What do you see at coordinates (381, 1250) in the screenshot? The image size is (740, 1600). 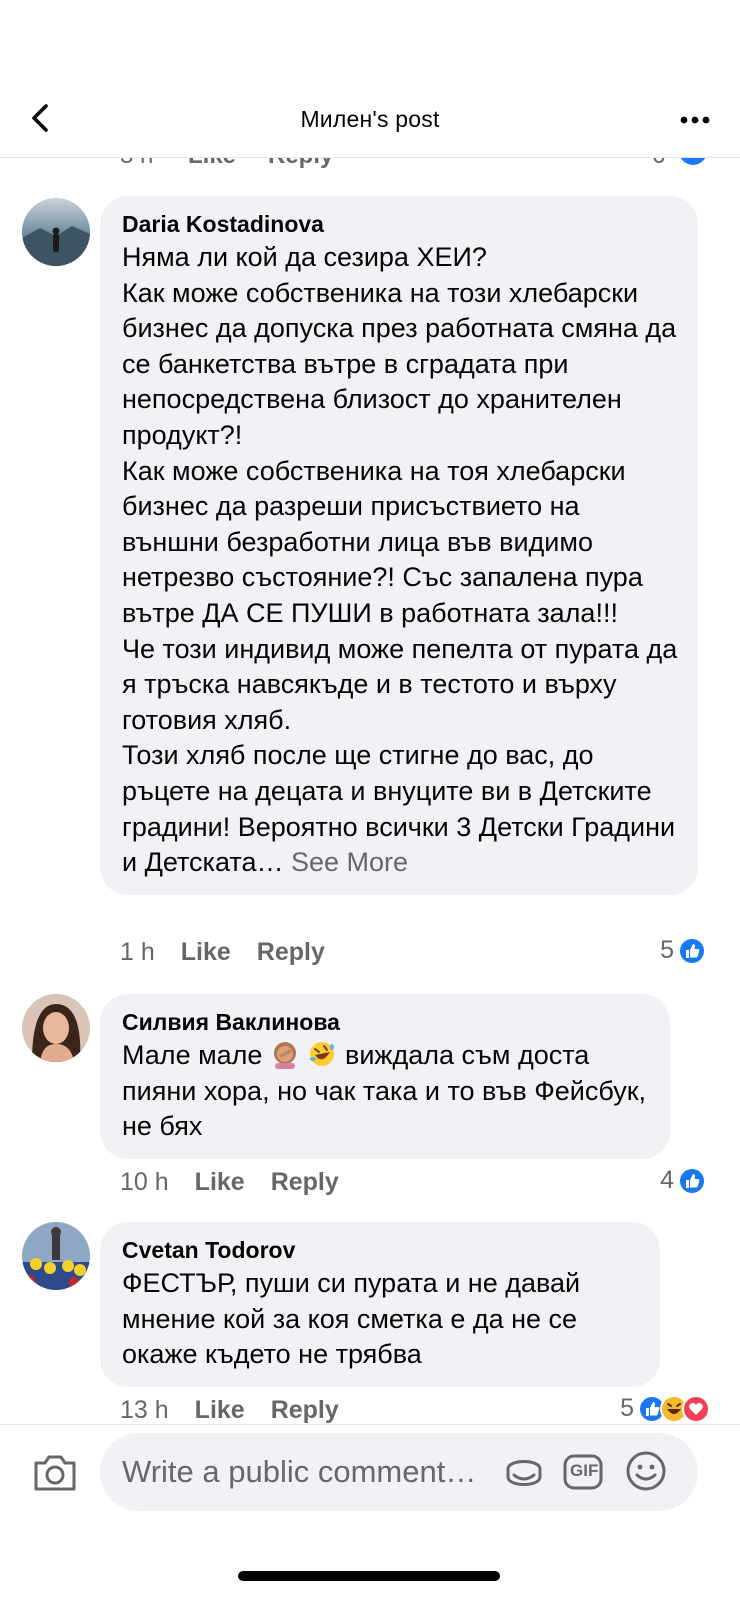 I see `comment-author: Cvetan Todorov` at bounding box center [381, 1250].